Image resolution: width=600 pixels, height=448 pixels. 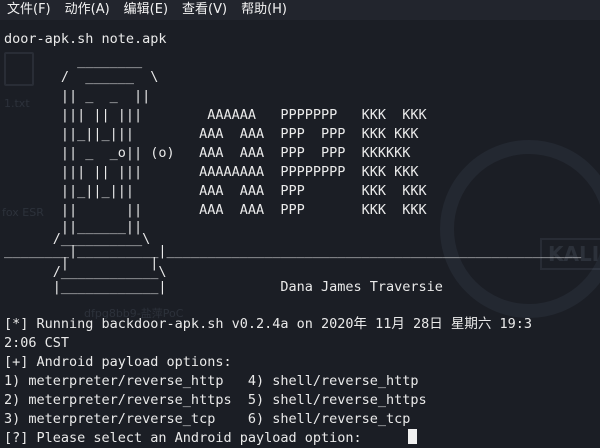 What do you see at coordinates (300, 10) in the screenshot?
I see `terminal-menu-bar: 文件(F) 动作(A) 编辑(E) 查看(V) 帮助(H)` at bounding box center [300, 10].